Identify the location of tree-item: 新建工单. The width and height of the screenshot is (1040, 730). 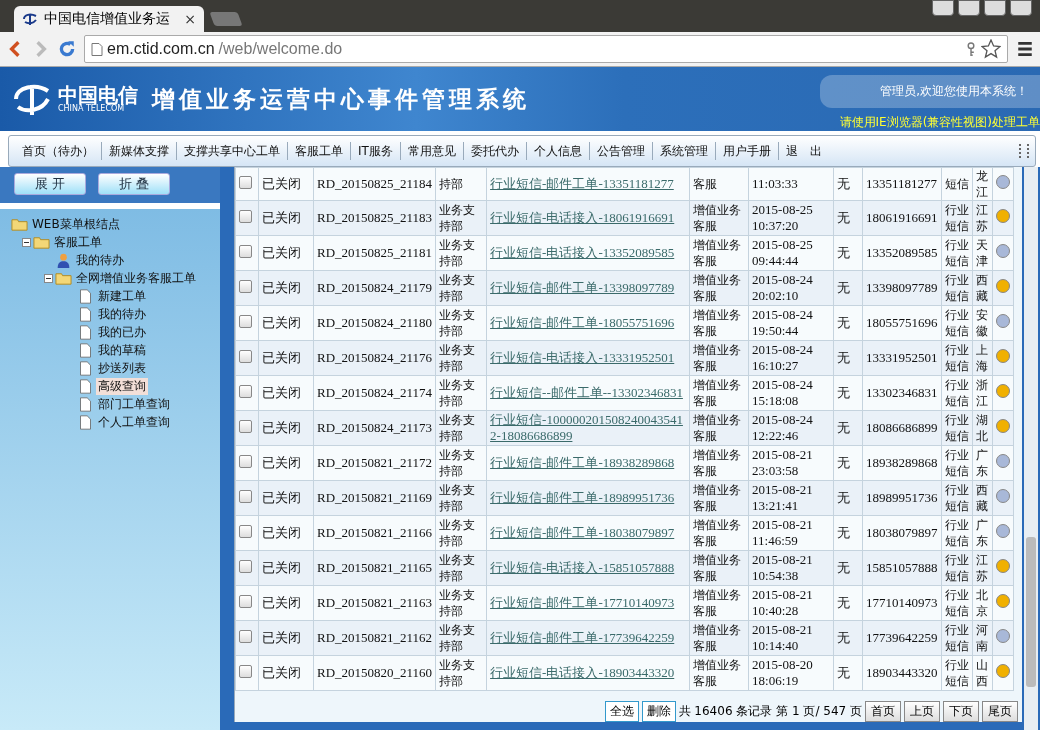
(122, 296).